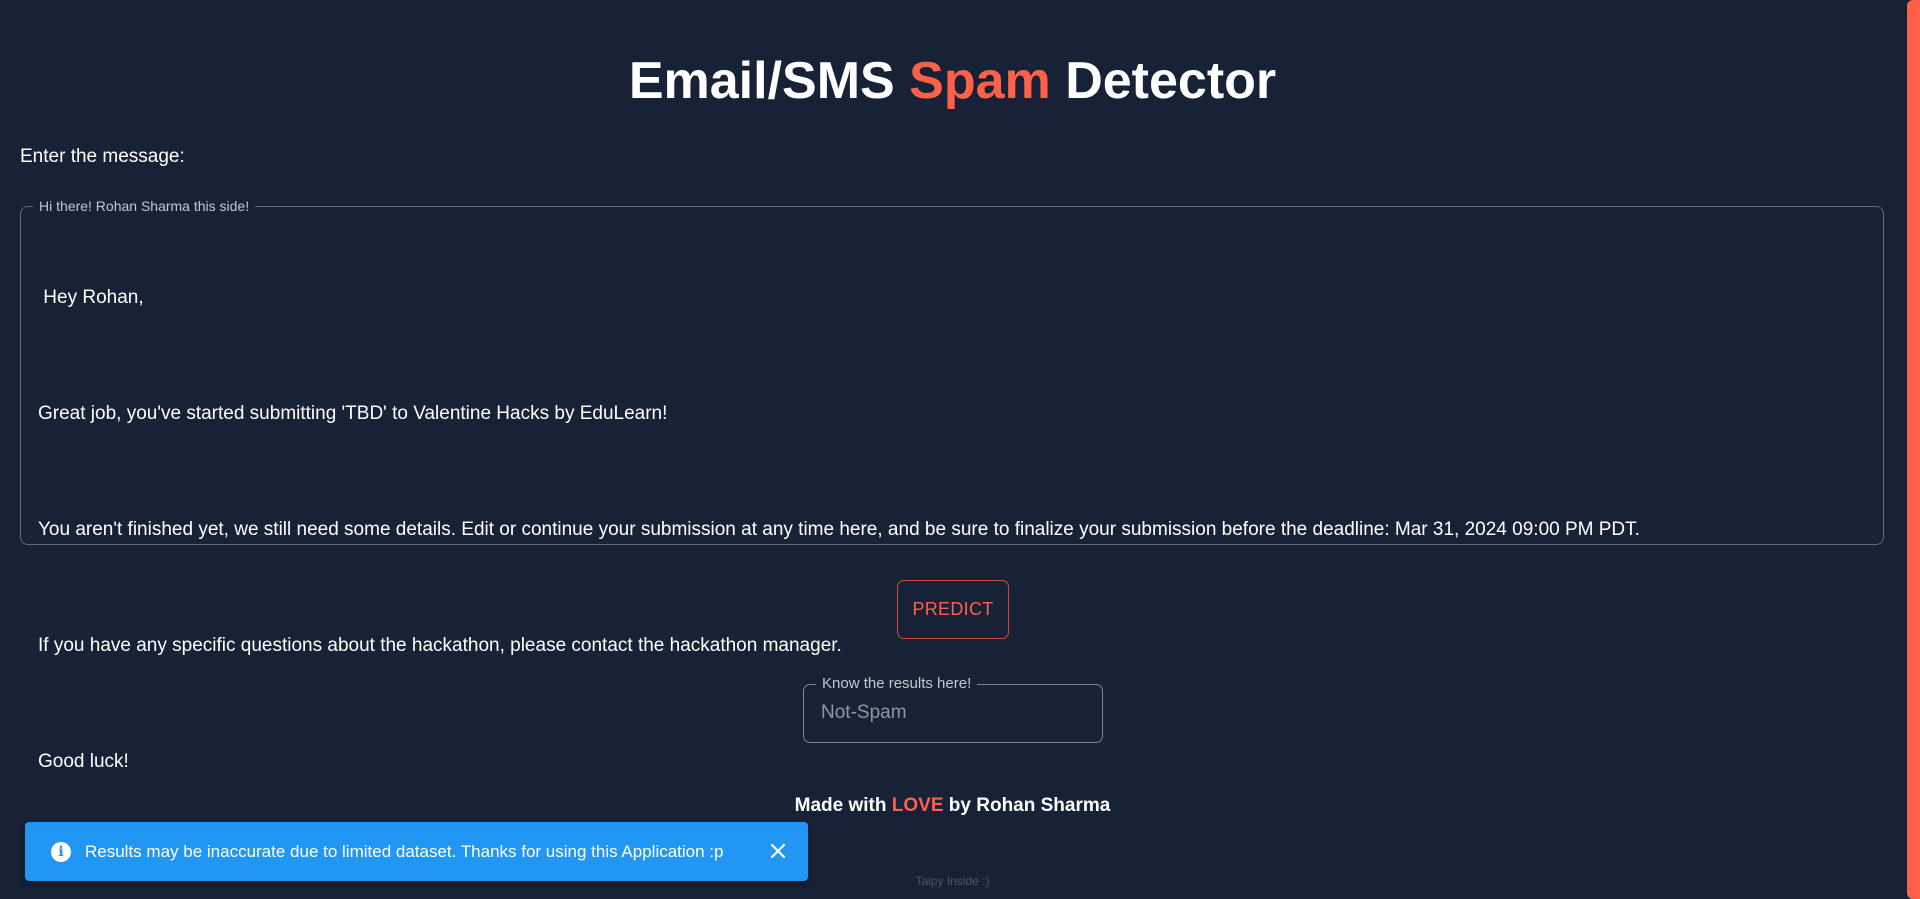 This screenshot has height=899, width=1920. I want to click on message-line: Good luck!, so click(83, 761).